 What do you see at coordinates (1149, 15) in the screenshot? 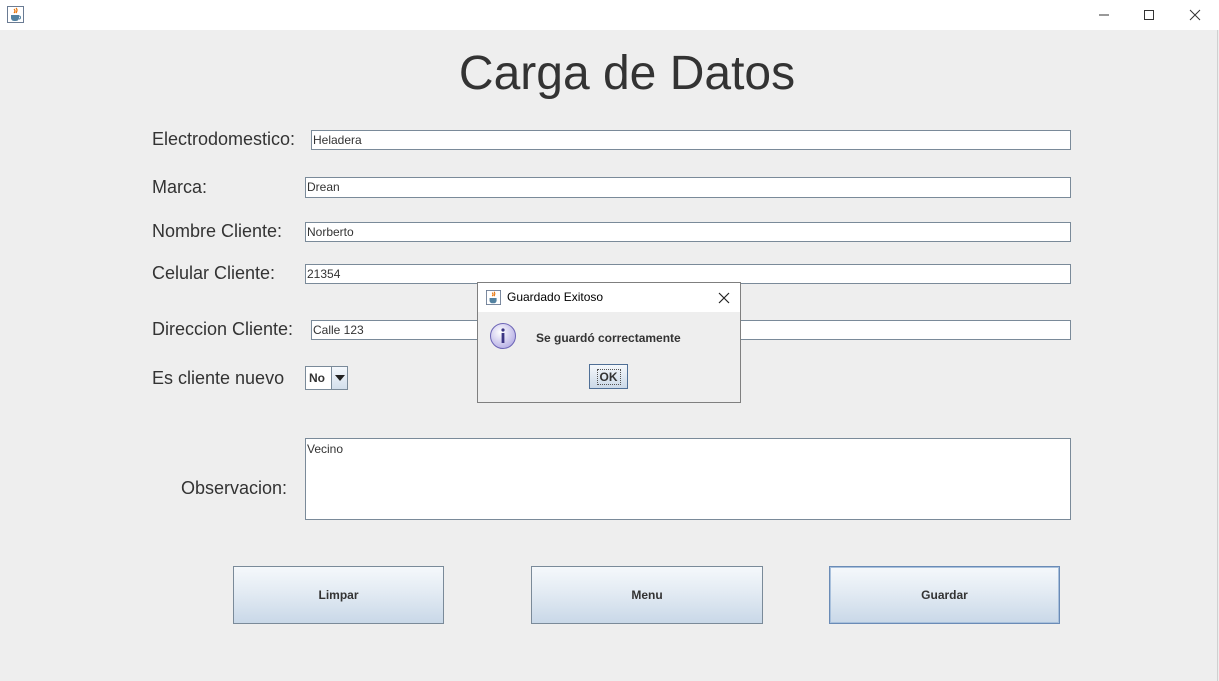
I see `maximize-icon` at bounding box center [1149, 15].